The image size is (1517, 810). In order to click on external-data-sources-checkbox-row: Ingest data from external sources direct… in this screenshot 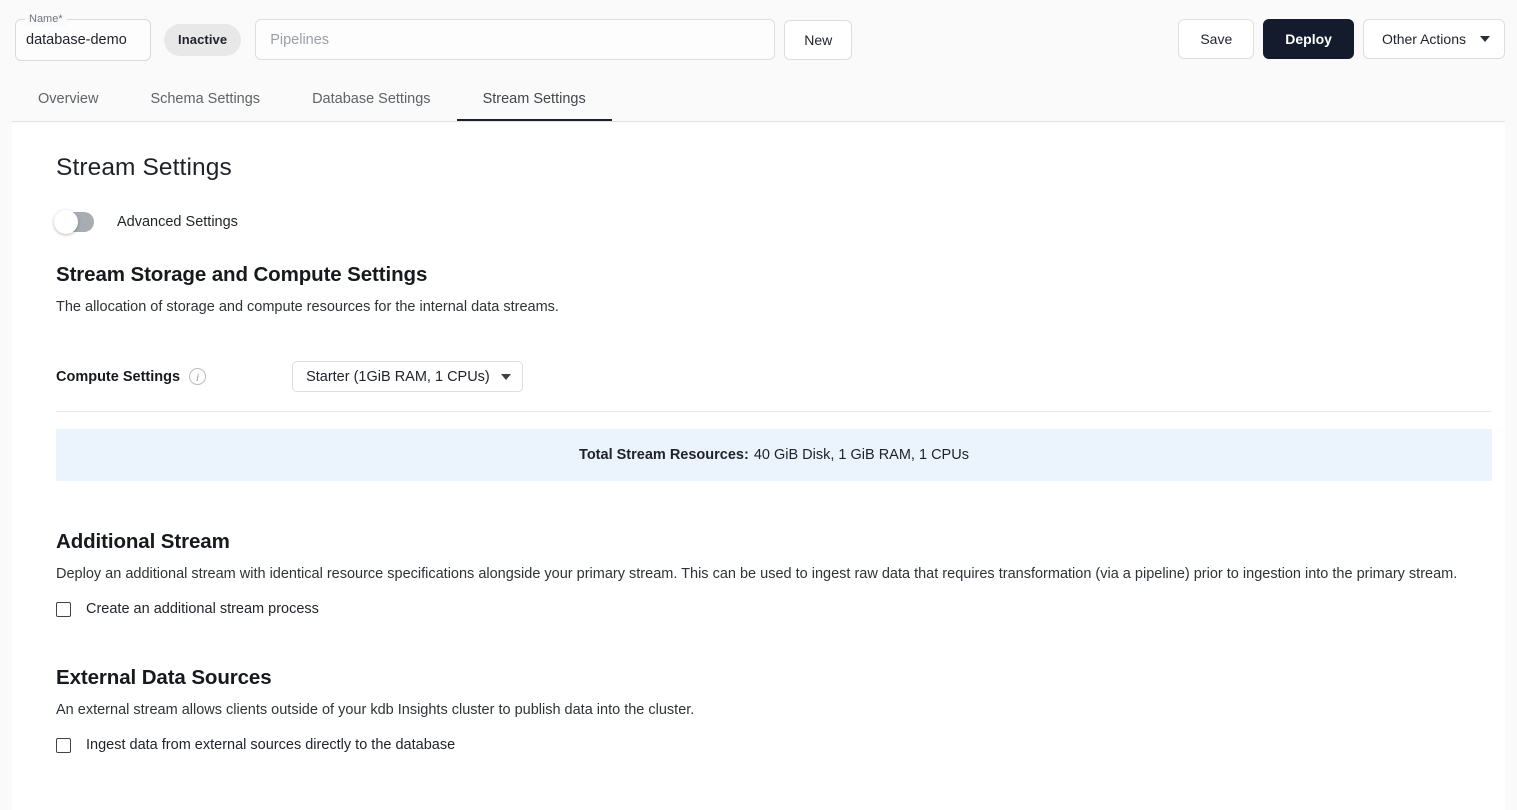, I will do `click(780, 745)`.